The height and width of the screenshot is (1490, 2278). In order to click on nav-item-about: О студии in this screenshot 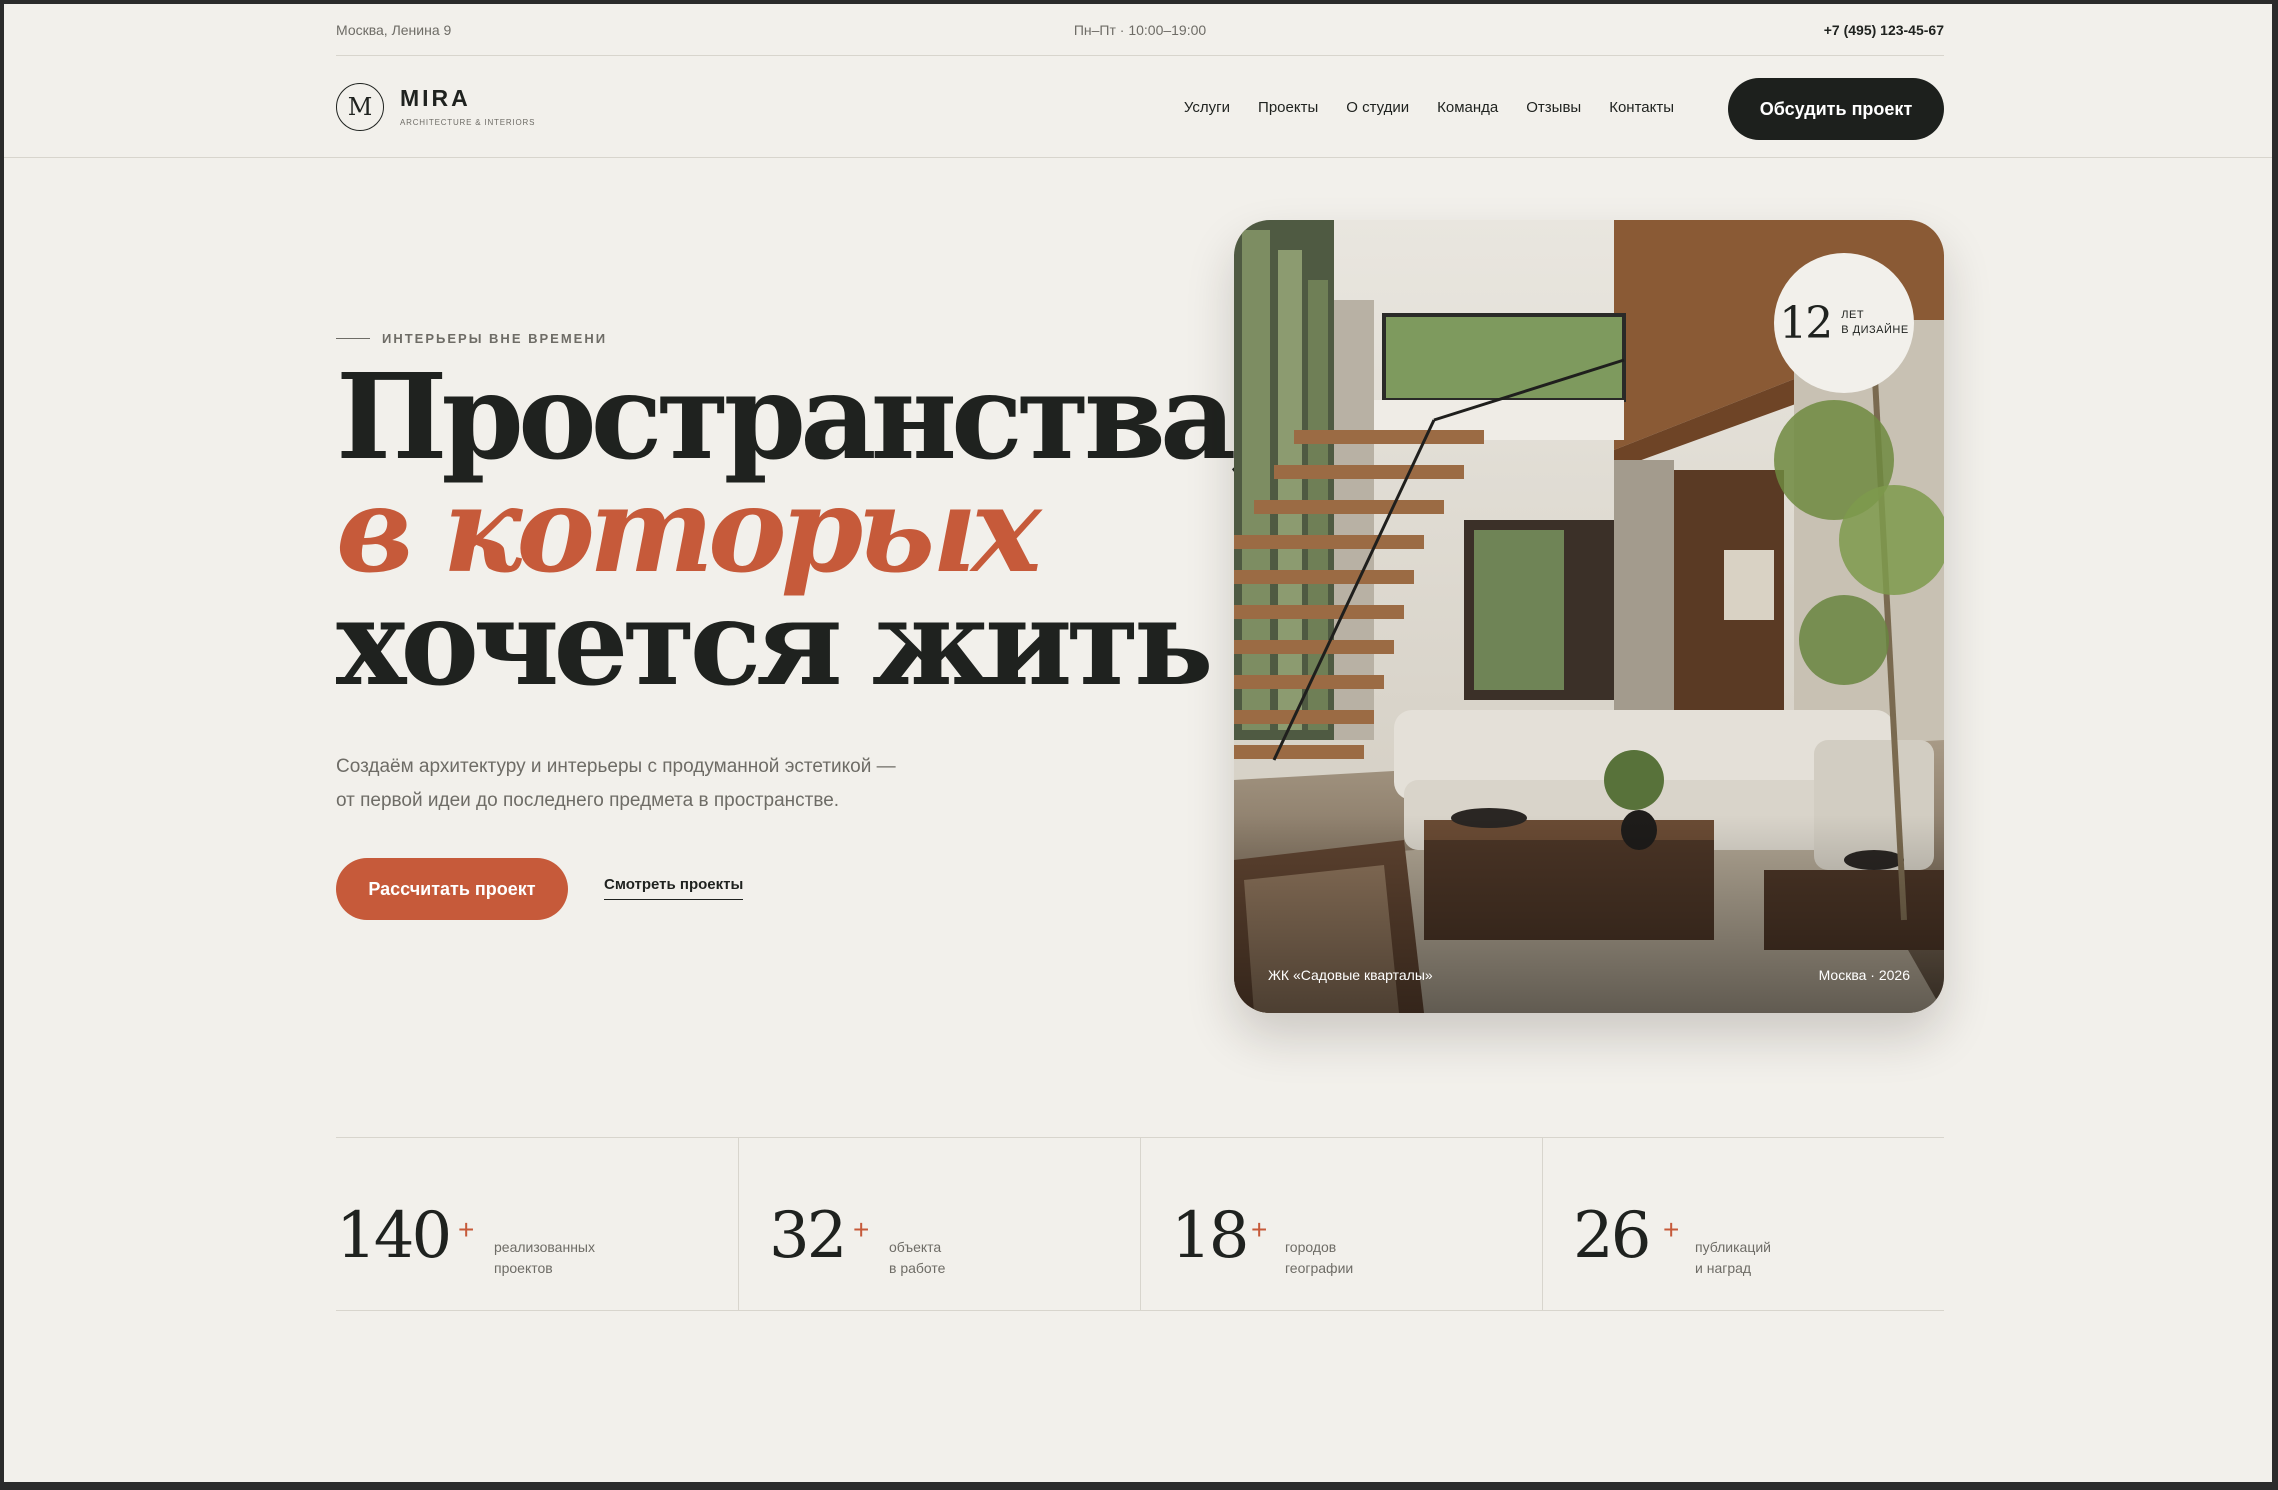, I will do `click(1377, 107)`.